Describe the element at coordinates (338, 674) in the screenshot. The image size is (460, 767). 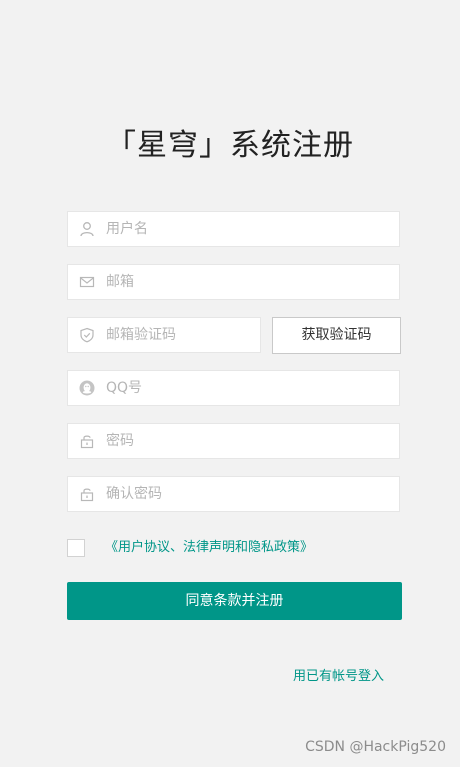
I see `login-link: 用已有帐号登入` at that location.